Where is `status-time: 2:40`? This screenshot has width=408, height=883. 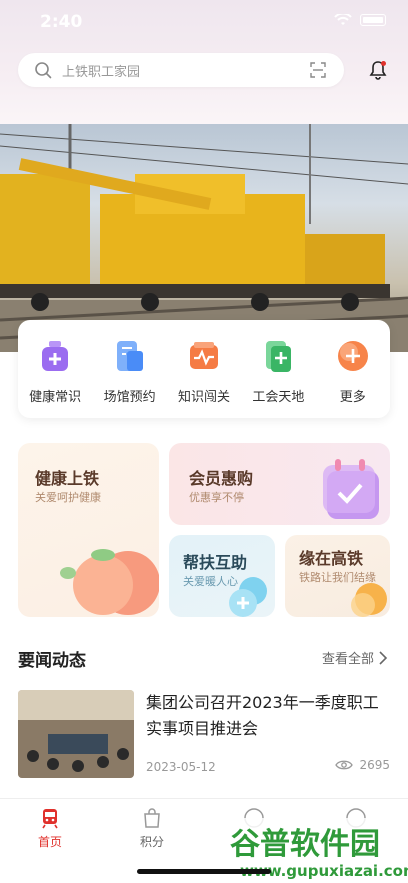 status-time: 2:40 is located at coordinates (61, 22).